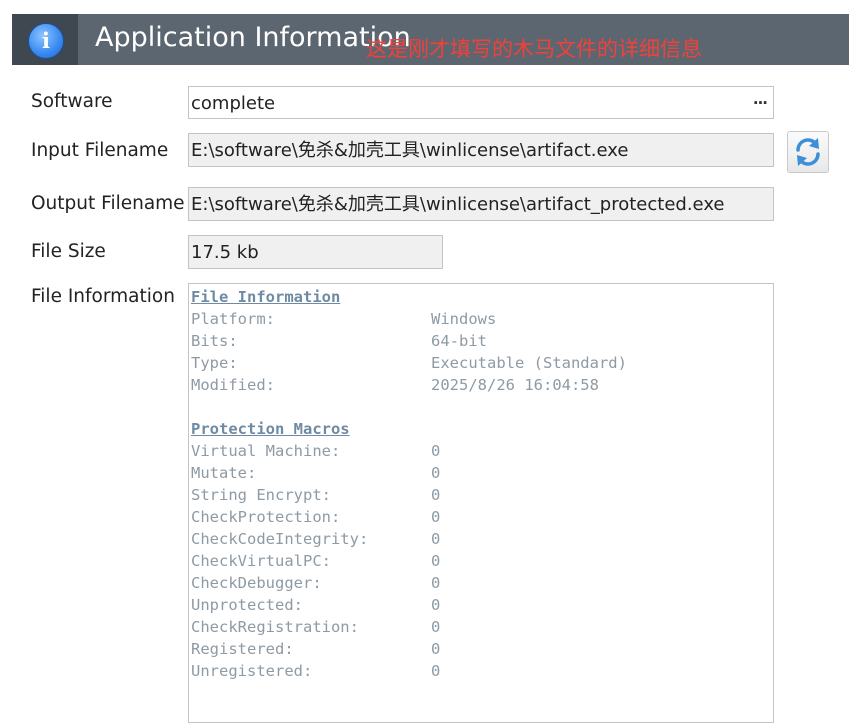 The height and width of the screenshot is (723, 849). Describe the element at coordinates (68, 251) in the screenshot. I see `file-size-label: File Size` at that location.